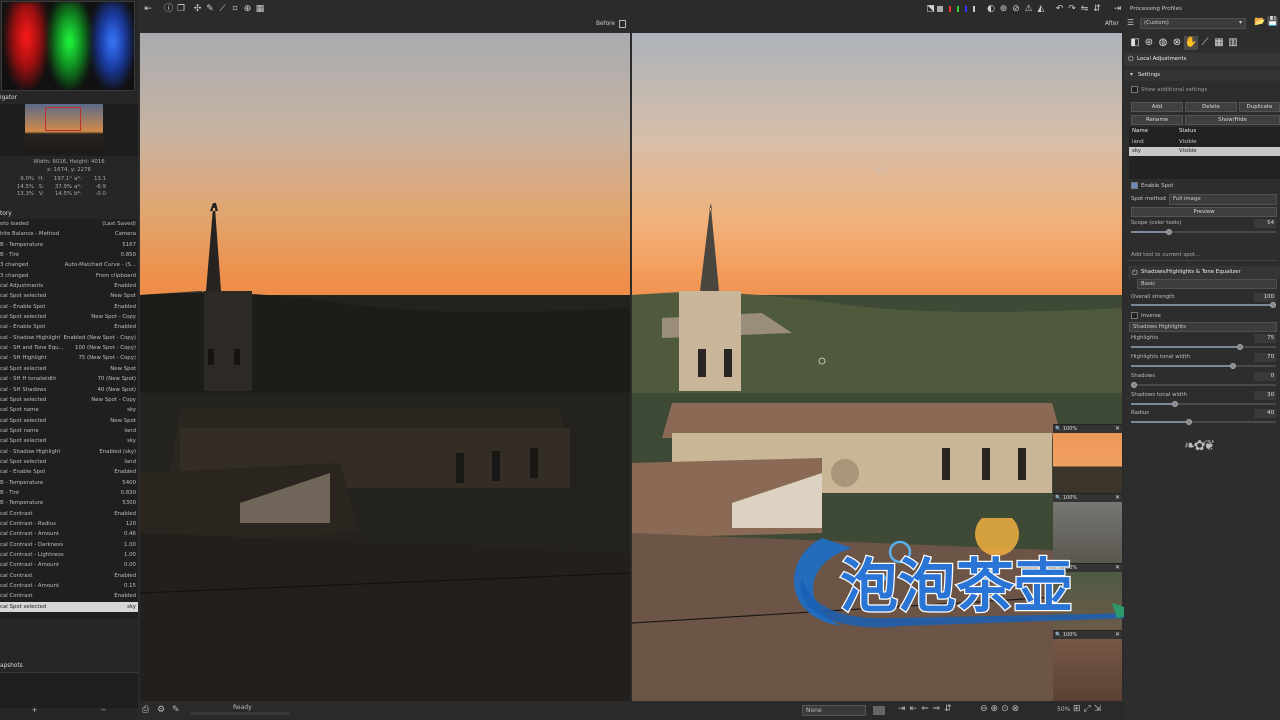 This screenshot has width=1280, height=720. I want to click on open-profile-icon: 📂, so click(1259, 22).